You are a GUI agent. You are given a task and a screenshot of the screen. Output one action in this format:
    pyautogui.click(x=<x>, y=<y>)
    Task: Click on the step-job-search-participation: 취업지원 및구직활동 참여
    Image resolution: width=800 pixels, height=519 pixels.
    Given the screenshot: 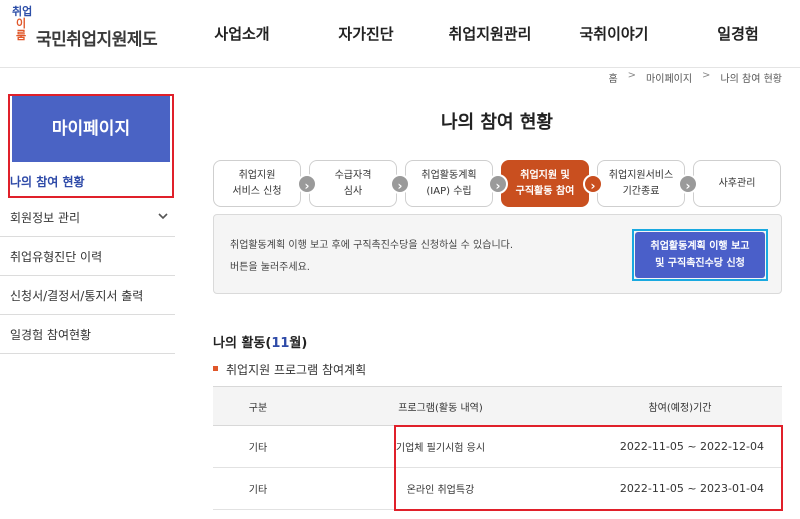 What is the action you would take?
    pyautogui.click(x=545, y=183)
    